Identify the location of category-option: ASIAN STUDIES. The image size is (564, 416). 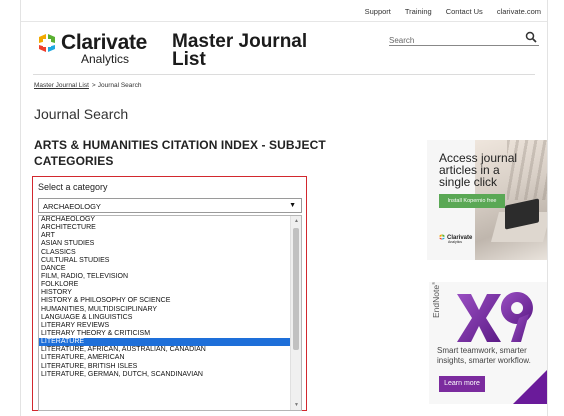
(165, 244).